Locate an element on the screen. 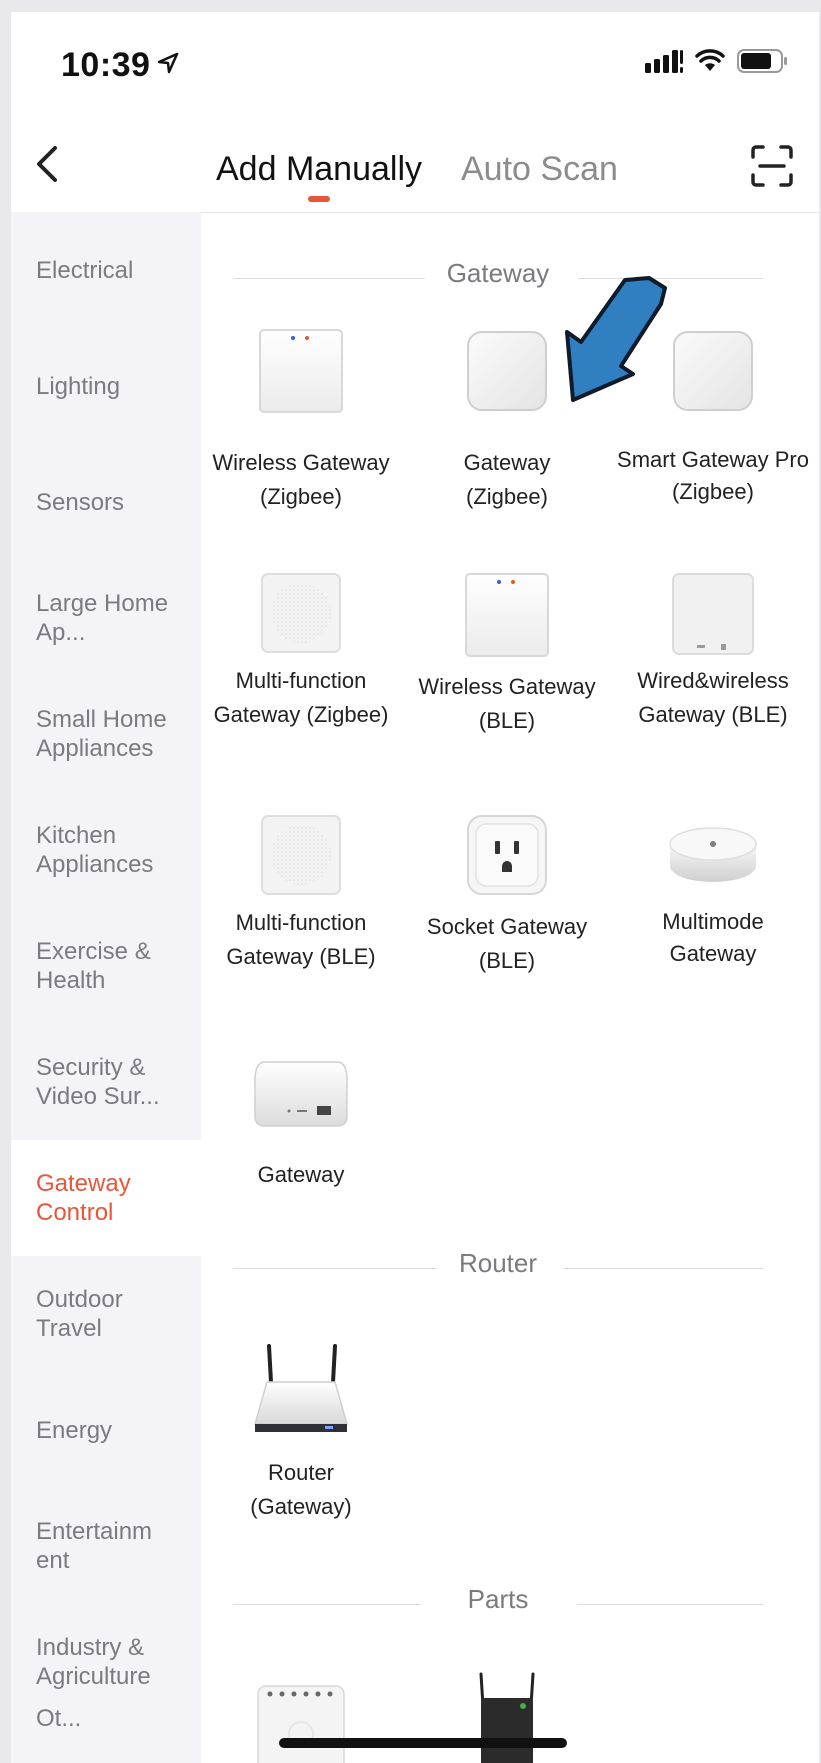 This screenshot has height=1763, width=821. section-title-router: Router is located at coordinates (498, 1263).